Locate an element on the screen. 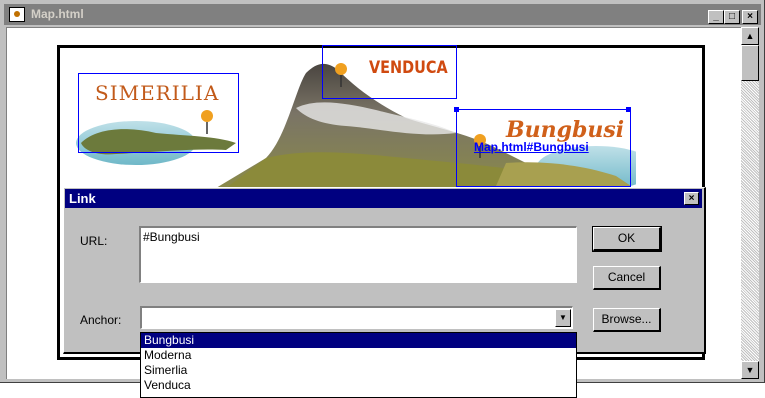  anchor-select: ▼ is located at coordinates (356, 317).